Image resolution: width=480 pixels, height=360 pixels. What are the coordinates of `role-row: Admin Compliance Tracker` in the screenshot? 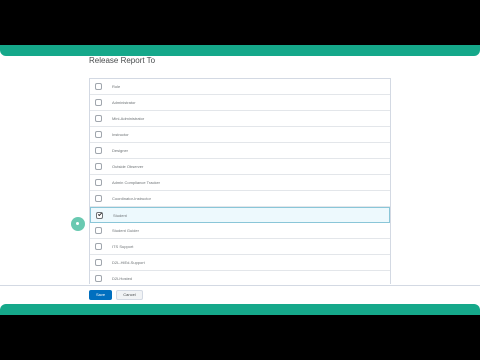 It's located at (240, 183).